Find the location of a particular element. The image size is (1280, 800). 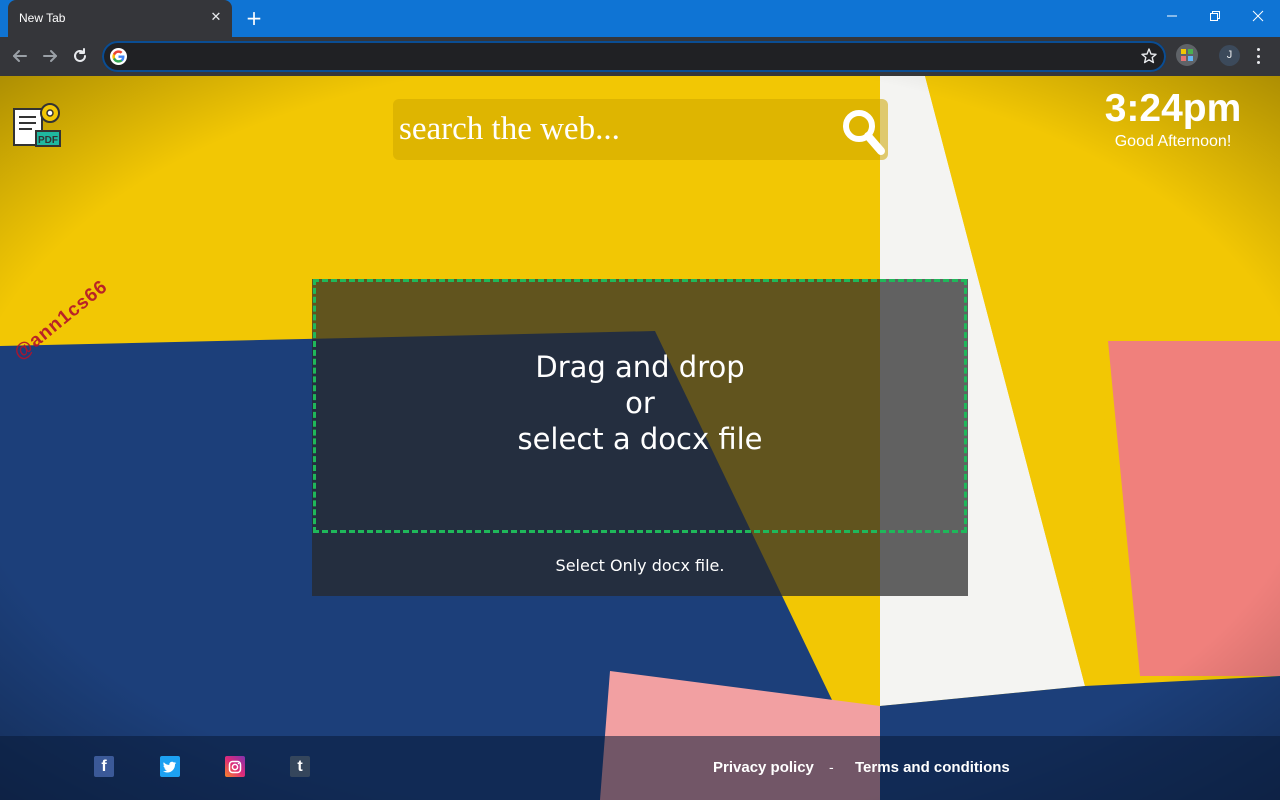

drop-zone-line-3: select a docx file is located at coordinates (640, 439).